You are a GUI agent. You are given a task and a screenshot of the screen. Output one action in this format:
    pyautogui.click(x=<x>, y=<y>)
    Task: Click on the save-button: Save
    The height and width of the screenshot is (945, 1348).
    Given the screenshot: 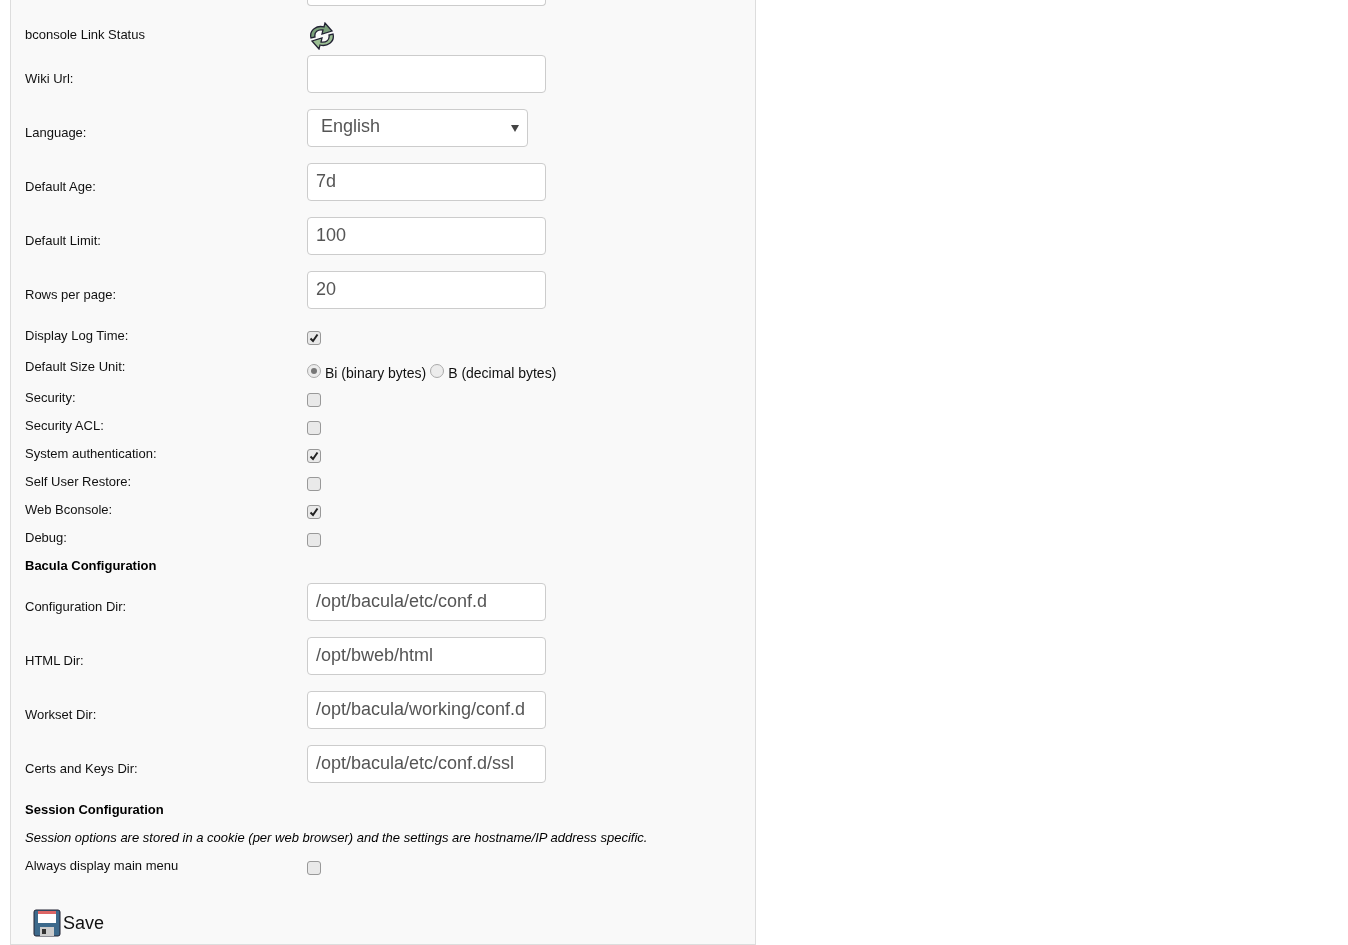 What is the action you would take?
    pyautogui.click(x=69, y=923)
    